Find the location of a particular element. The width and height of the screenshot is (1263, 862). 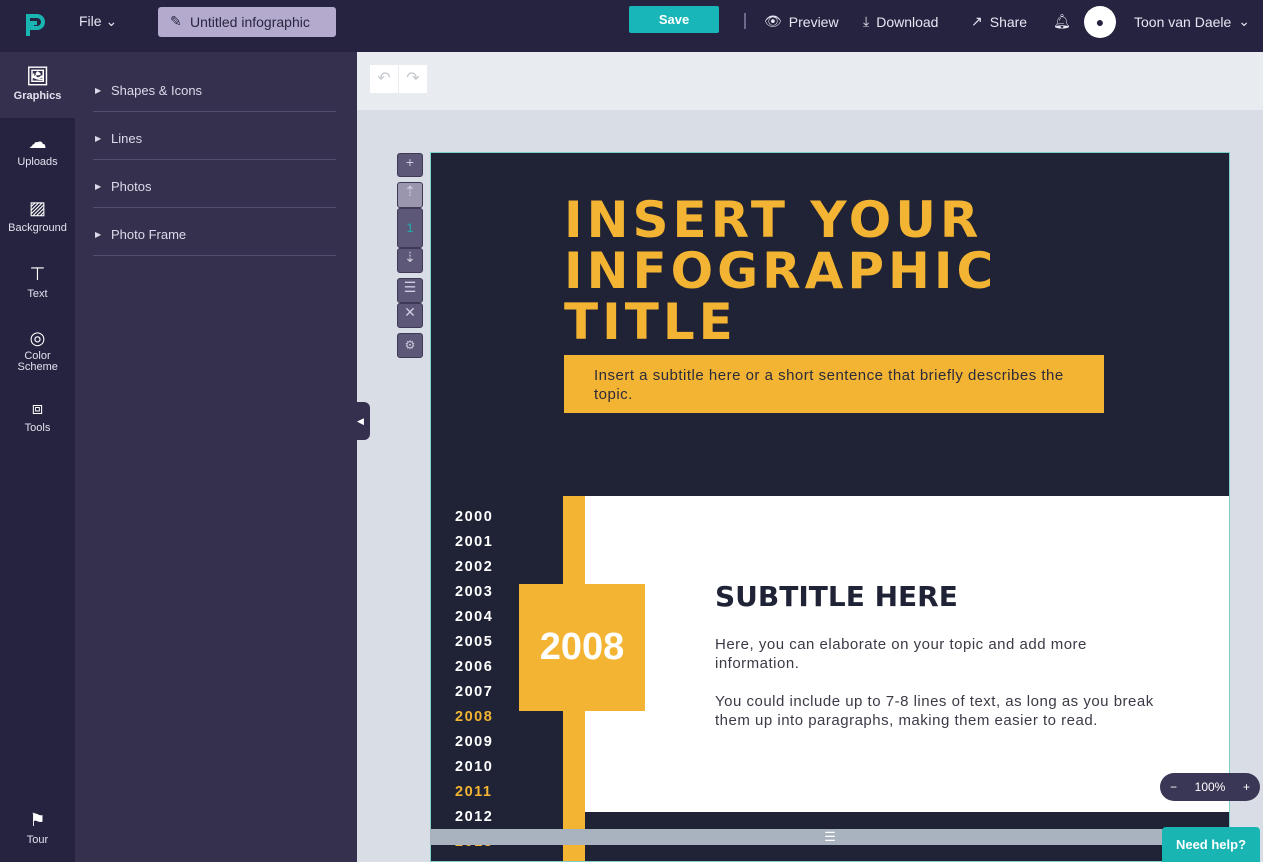

year-label: 2008 is located at coordinates (474, 717).